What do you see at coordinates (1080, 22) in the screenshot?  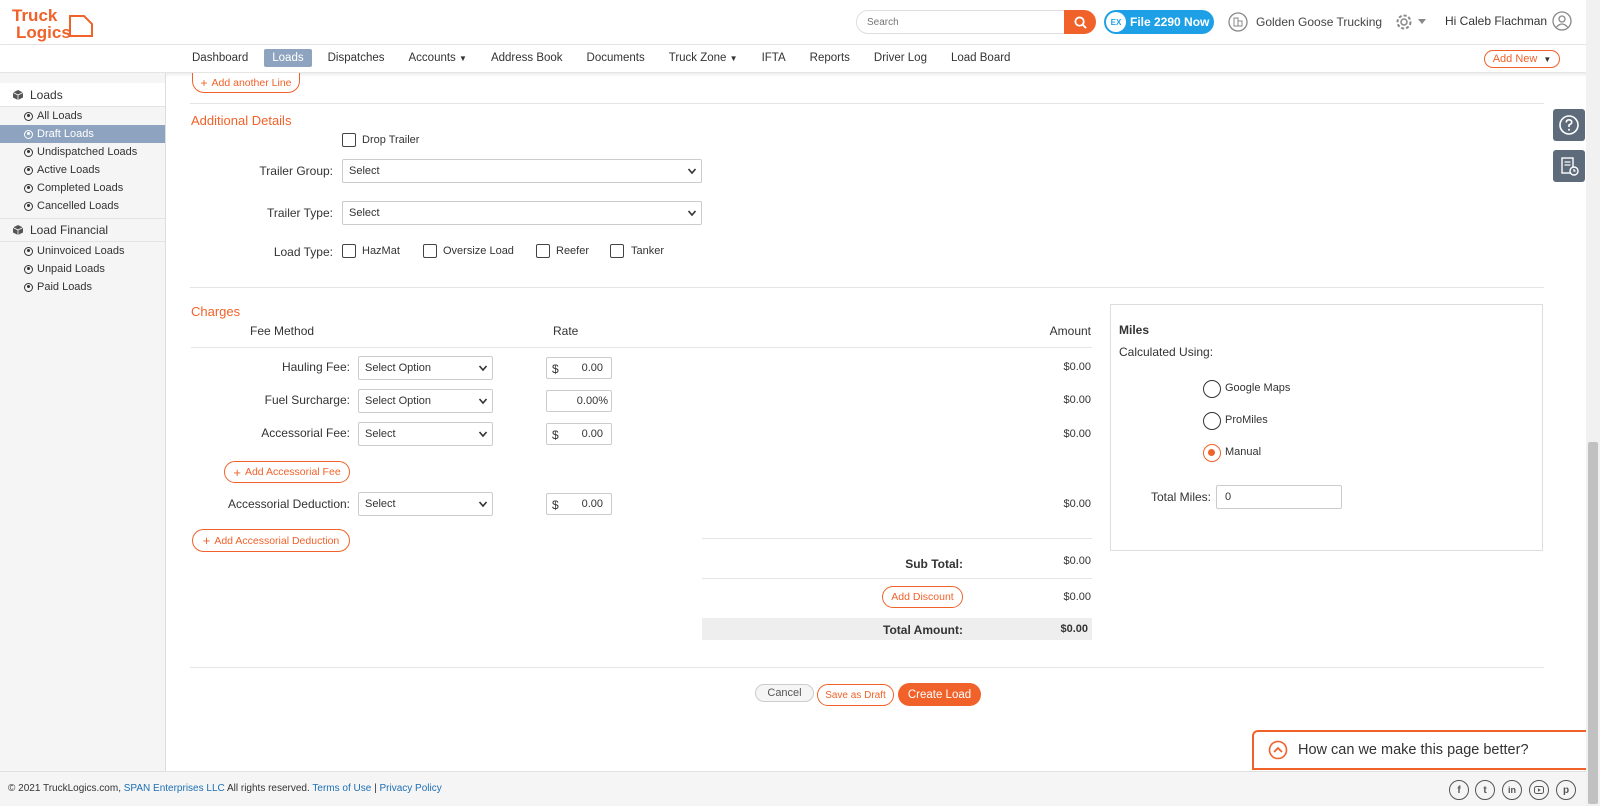 I see `search-button` at bounding box center [1080, 22].